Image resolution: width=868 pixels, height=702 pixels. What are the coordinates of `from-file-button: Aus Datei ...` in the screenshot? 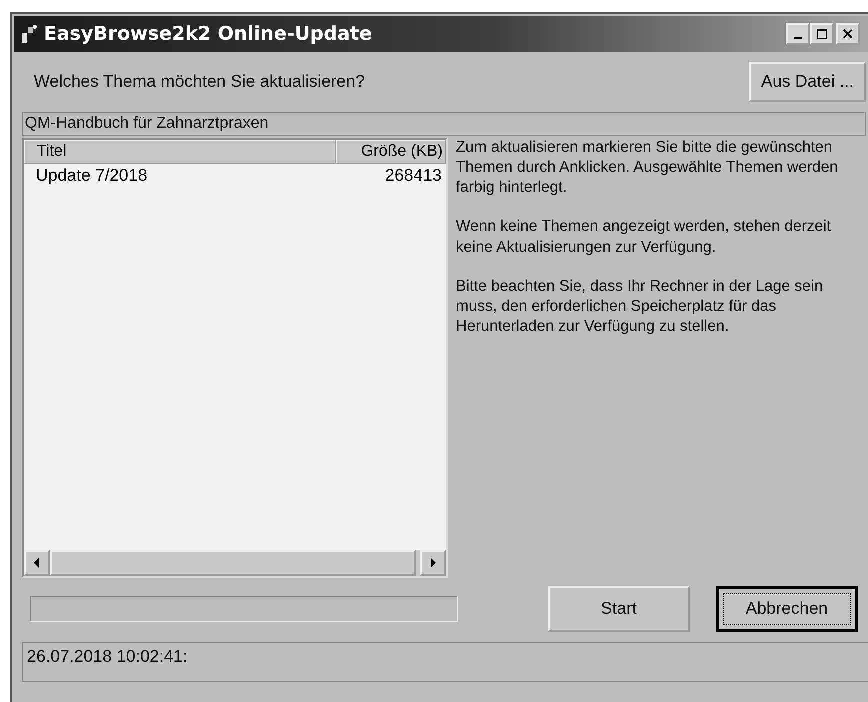 It's located at (807, 82).